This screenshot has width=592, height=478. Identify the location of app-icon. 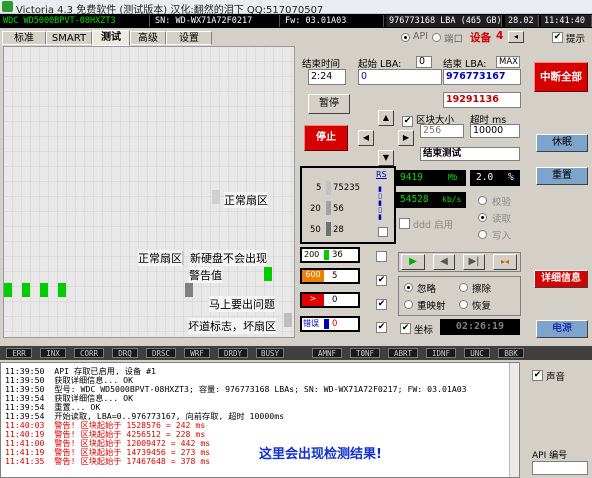
(7, 6).